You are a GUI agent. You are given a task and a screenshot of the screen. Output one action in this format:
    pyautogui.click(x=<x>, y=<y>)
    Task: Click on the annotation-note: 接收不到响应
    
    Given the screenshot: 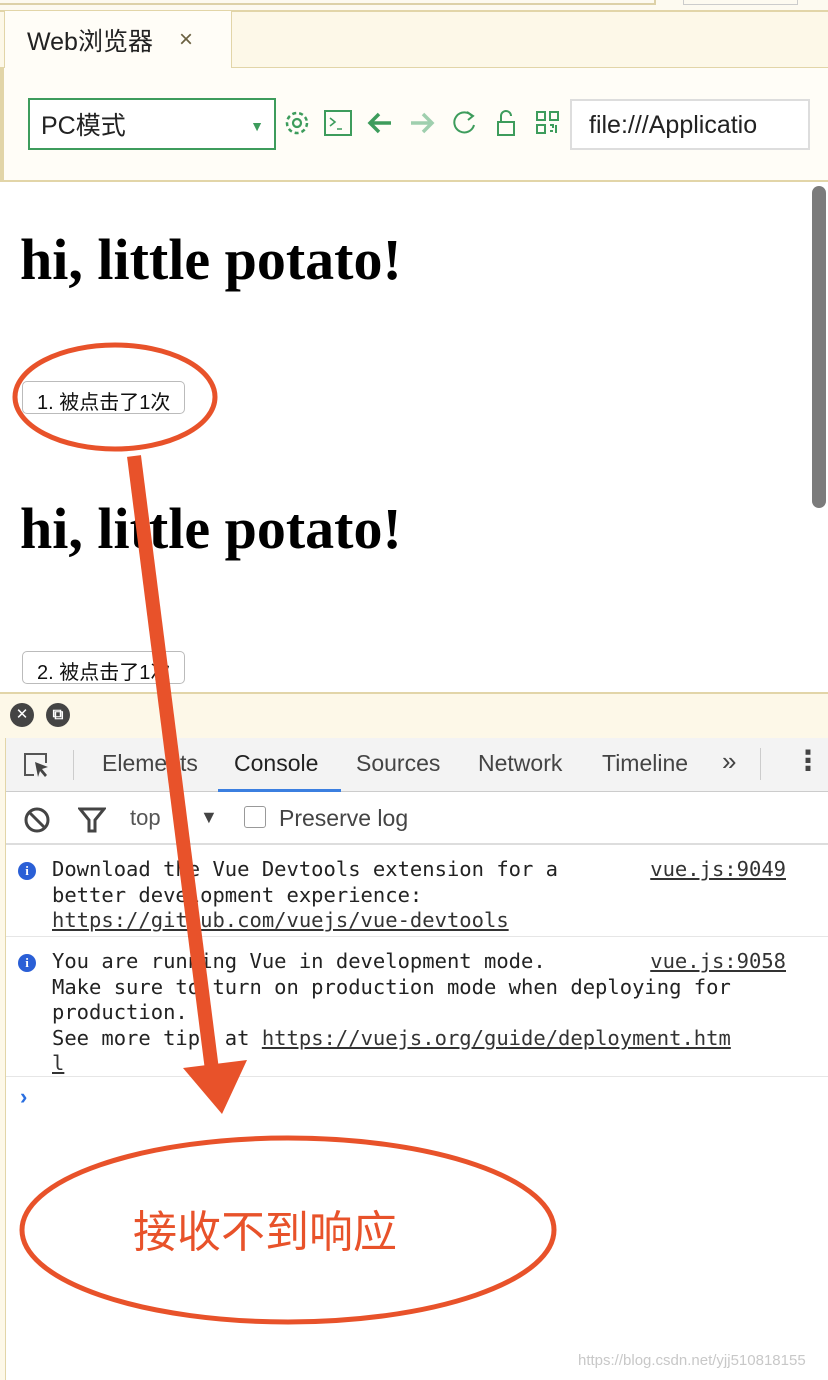 What is the action you would take?
    pyautogui.click(x=265, y=1232)
    